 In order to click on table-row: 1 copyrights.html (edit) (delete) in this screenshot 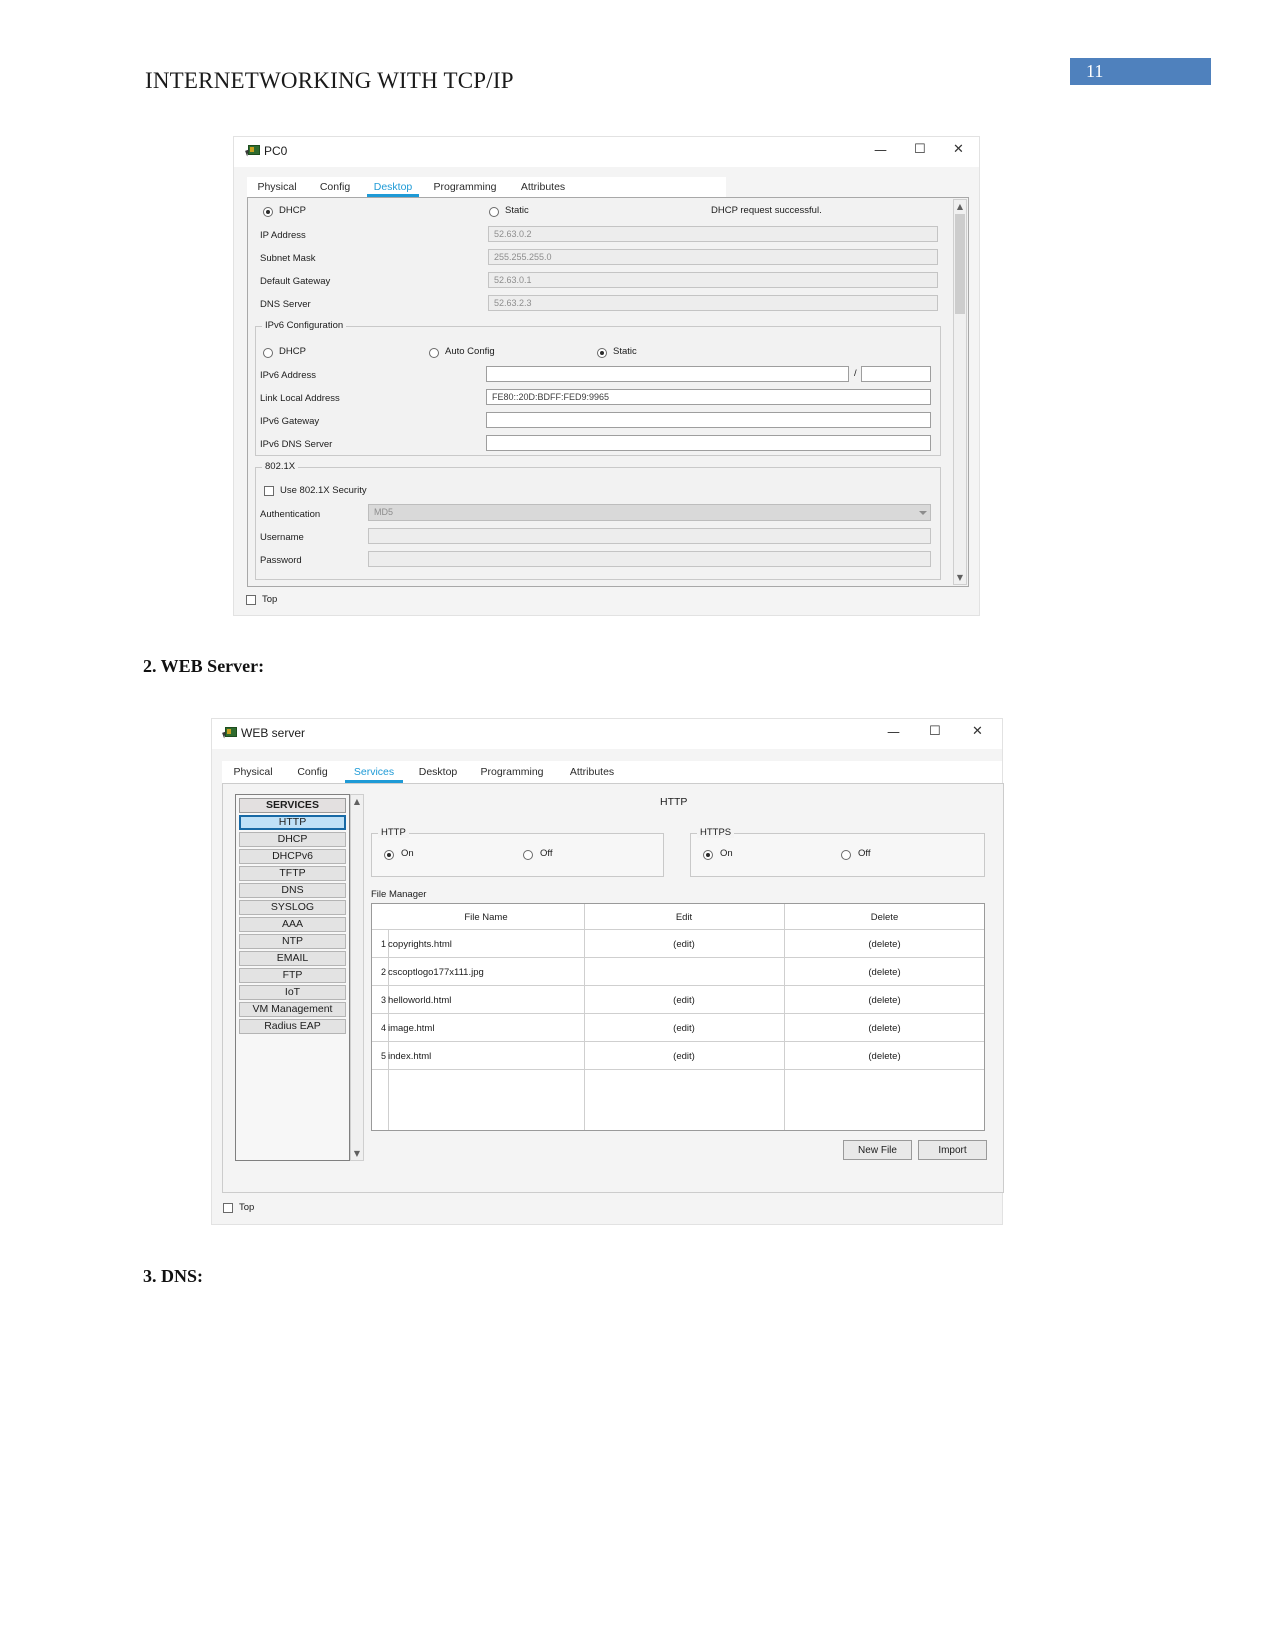, I will do `click(678, 944)`.